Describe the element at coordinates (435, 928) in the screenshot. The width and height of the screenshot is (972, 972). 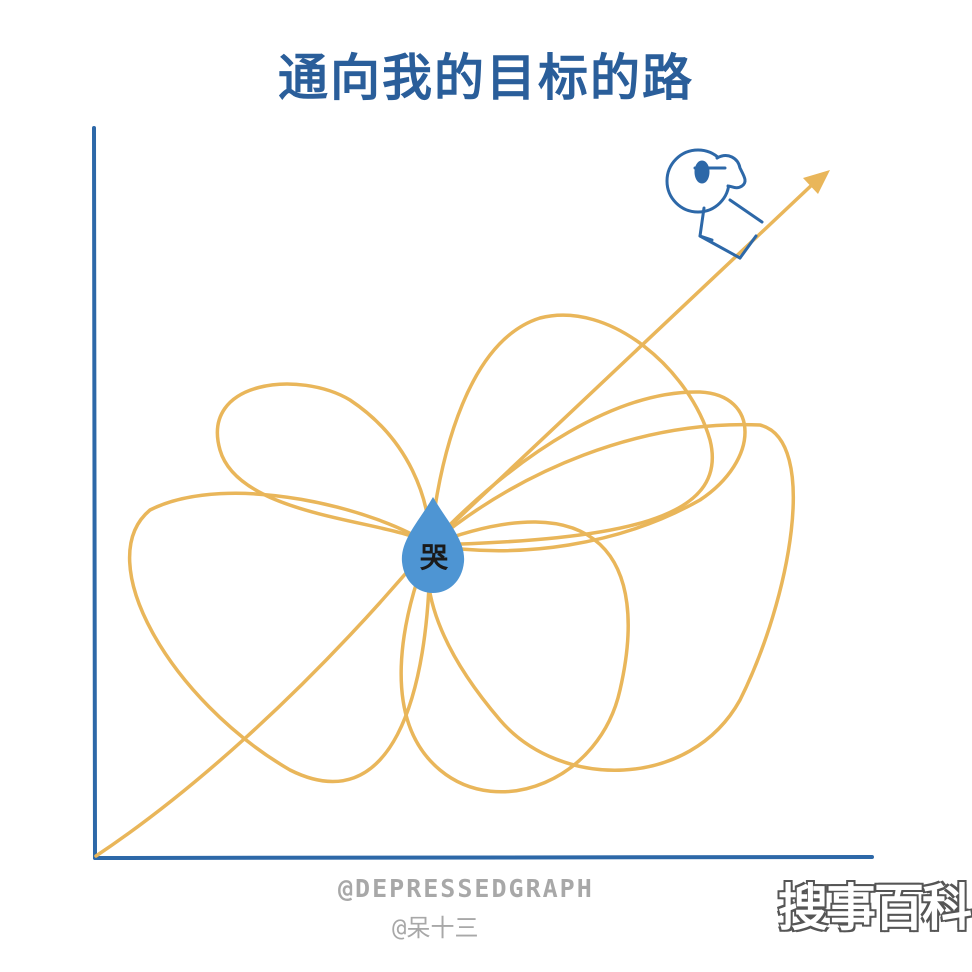
I see `credit-author: @呆十三` at that location.